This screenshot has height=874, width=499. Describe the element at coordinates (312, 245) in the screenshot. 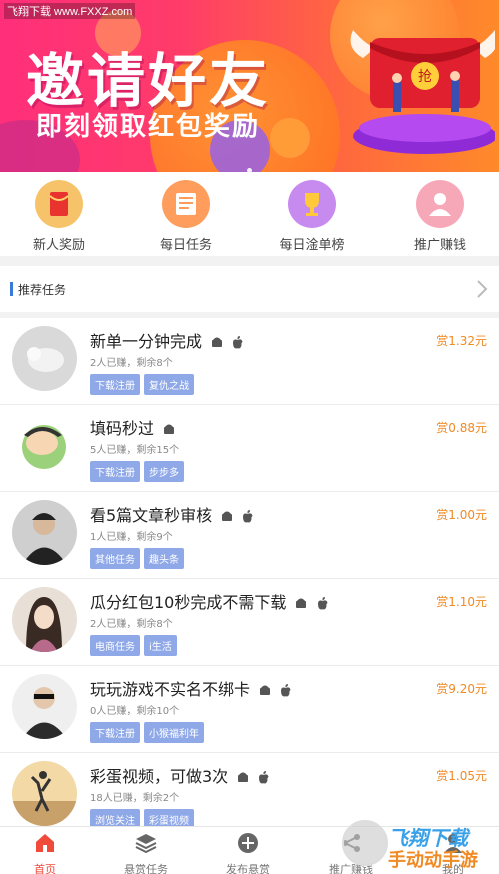

I see `nav-label: 每日淦单榜` at that location.